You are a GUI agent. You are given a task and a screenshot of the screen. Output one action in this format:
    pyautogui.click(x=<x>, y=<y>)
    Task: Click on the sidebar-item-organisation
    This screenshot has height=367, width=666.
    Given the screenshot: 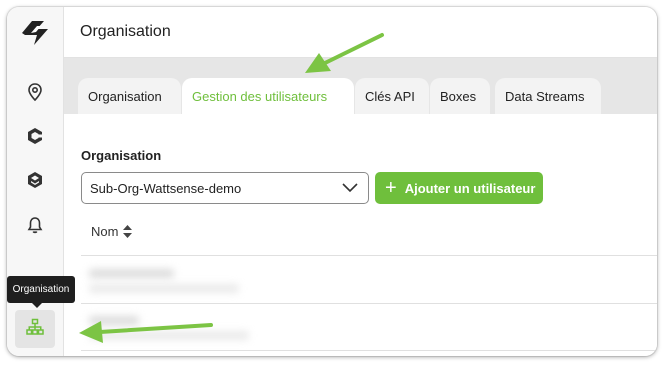 What is the action you would take?
    pyautogui.click(x=35, y=329)
    